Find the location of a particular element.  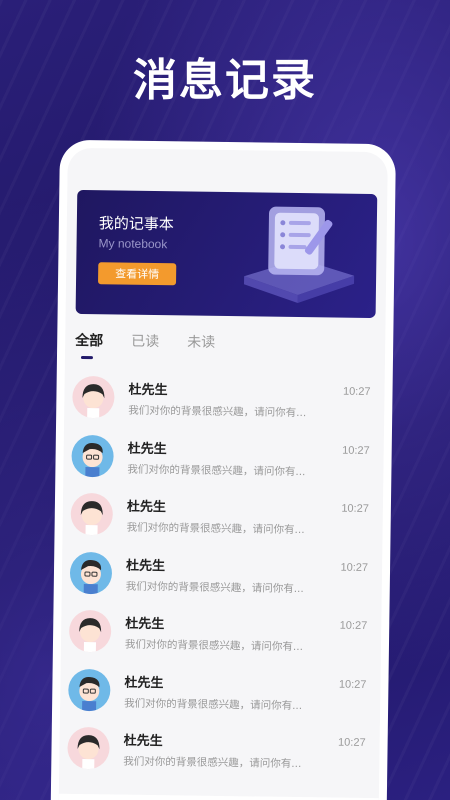

tab-all: 全部 is located at coordinates (89, 340).